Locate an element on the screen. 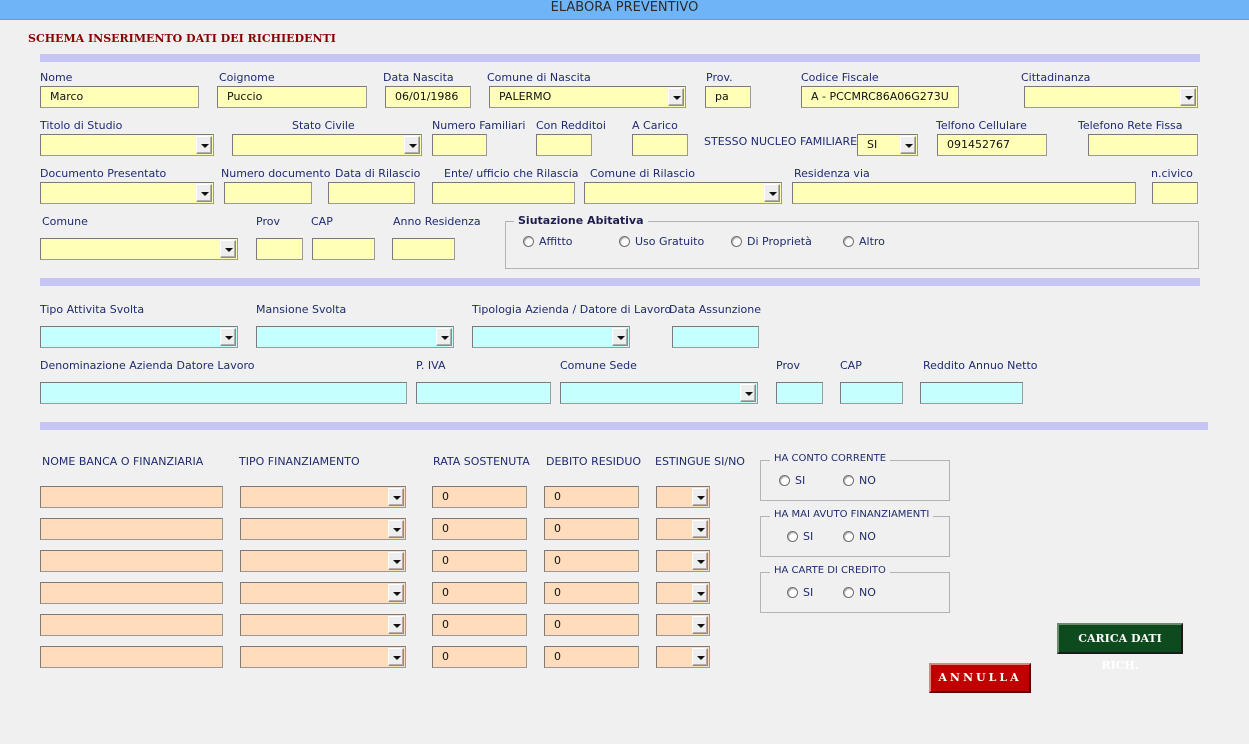 This screenshot has width=1249, height=744. stesso-nucleo-combo: SI is located at coordinates (887, 145).